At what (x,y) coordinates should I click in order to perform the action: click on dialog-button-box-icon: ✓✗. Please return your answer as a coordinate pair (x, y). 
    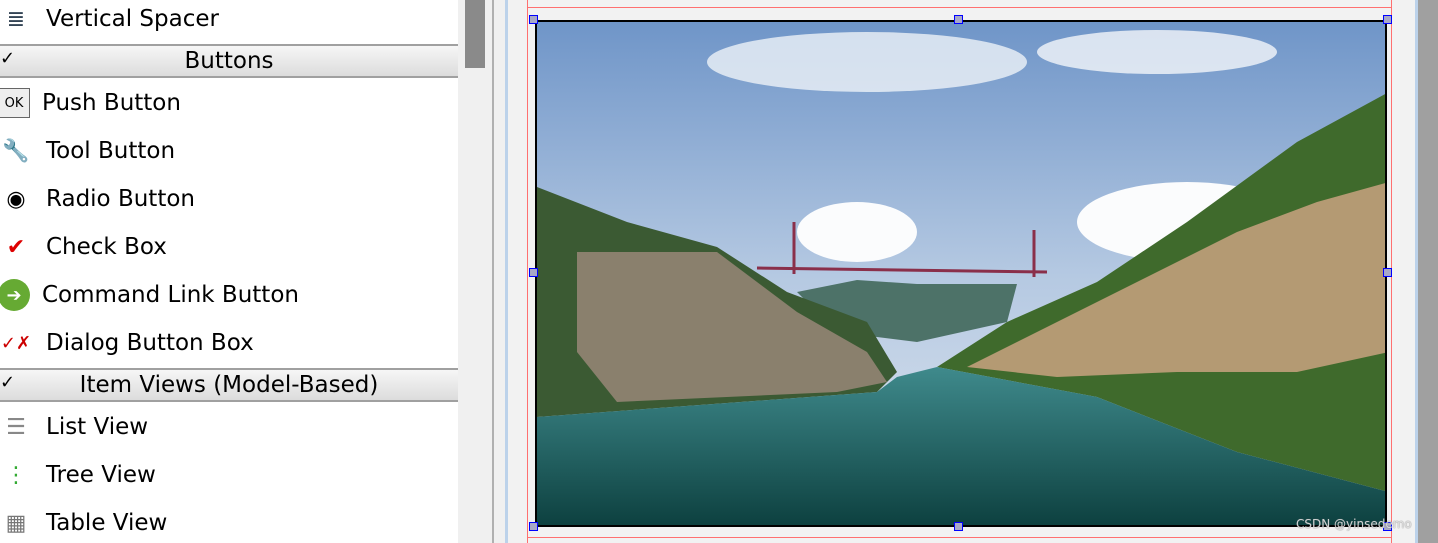
    Looking at the image, I should click on (16, 343).